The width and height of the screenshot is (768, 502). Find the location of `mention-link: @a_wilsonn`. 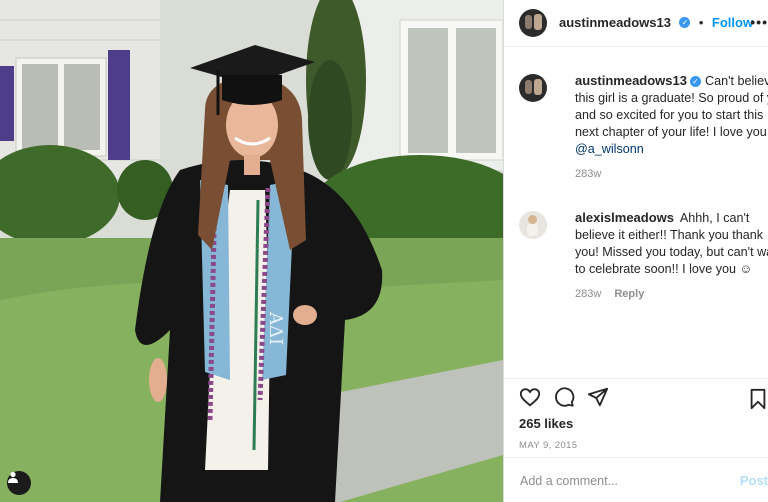

mention-link: @a_wilsonn is located at coordinates (609, 149).